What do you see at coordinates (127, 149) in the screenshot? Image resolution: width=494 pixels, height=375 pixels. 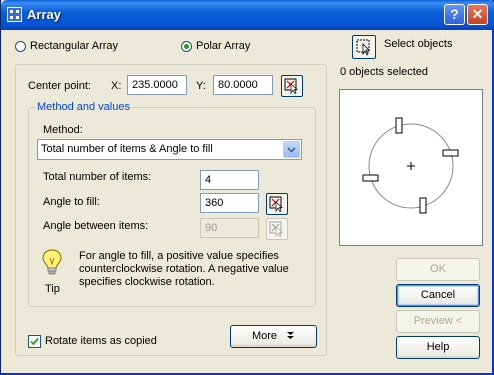 I see `method-selected-value: Total number of items & Angle to fill` at bounding box center [127, 149].